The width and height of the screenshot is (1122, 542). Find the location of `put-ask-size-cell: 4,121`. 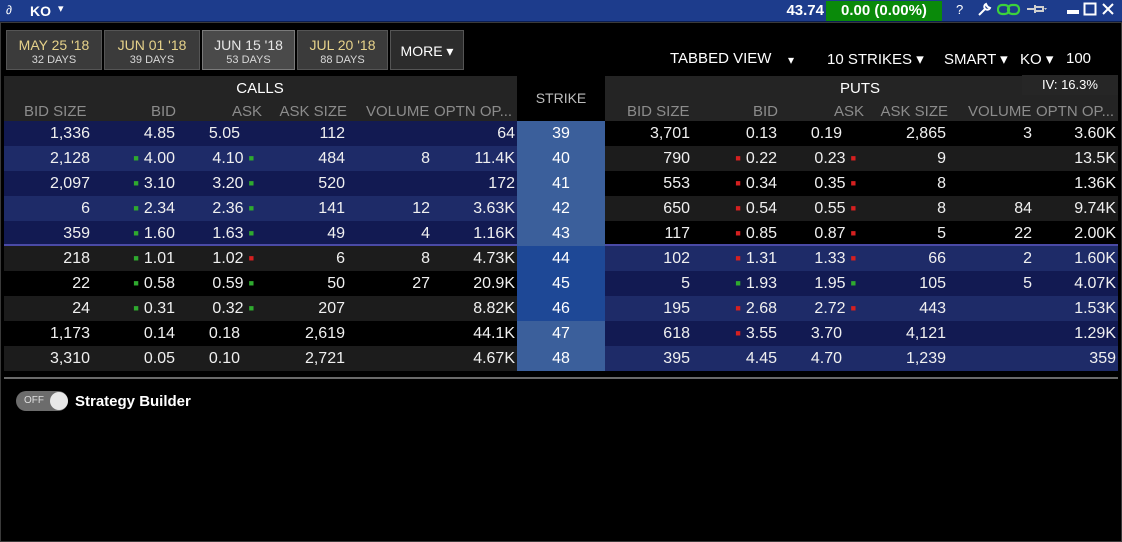

put-ask-size-cell: 4,121 is located at coordinates (926, 333).